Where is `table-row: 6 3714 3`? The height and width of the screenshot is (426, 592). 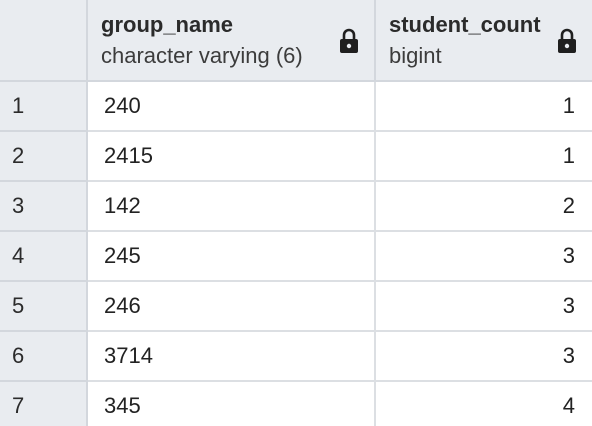 table-row: 6 3714 3 is located at coordinates (296, 356).